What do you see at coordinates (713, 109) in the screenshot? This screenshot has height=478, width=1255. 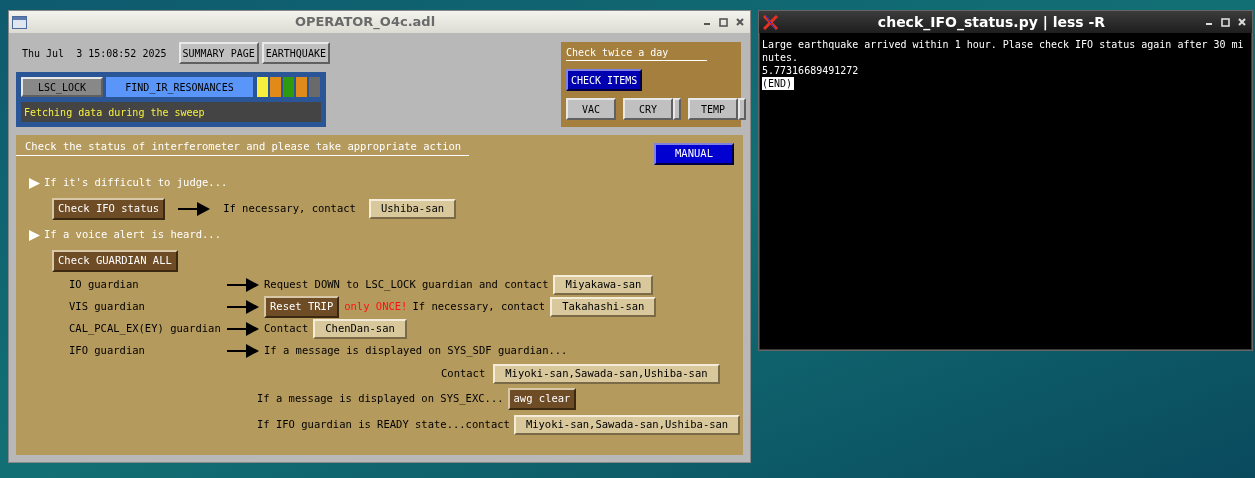 I see `system-button: TEMP` at bounding box center [713, 109].